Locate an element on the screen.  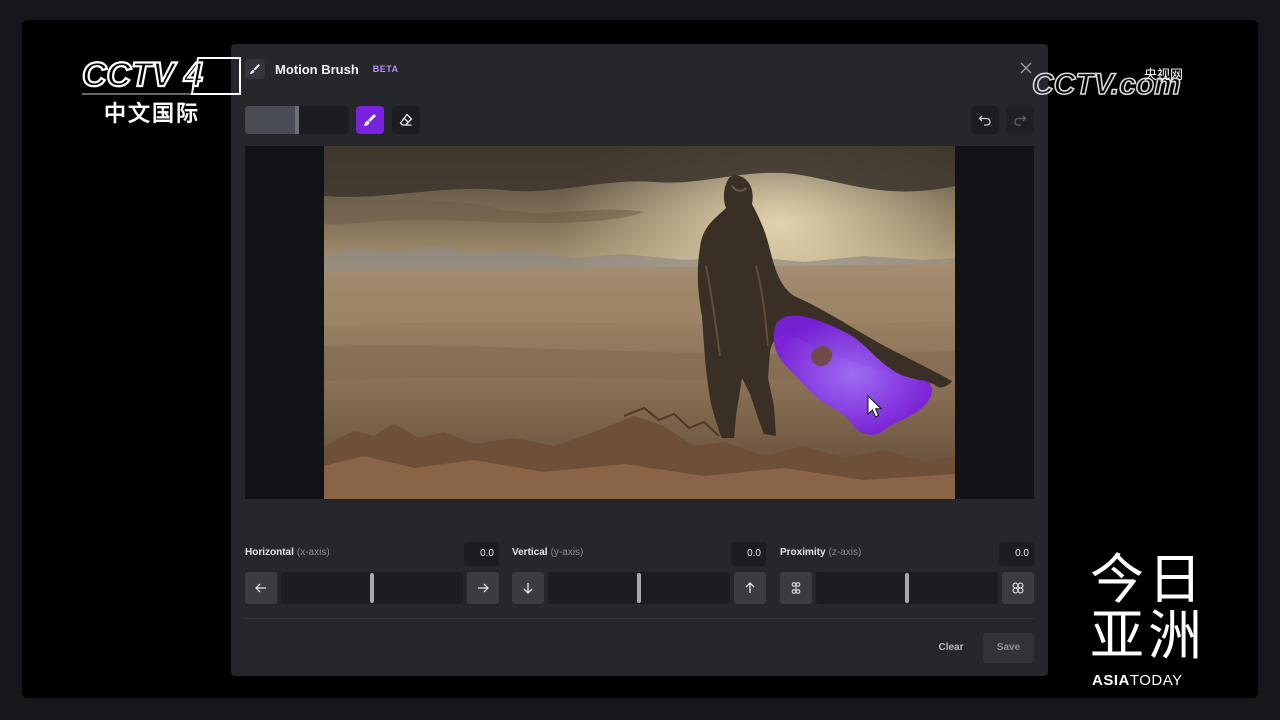
proximity-slider is located at coordinates (907, 588).